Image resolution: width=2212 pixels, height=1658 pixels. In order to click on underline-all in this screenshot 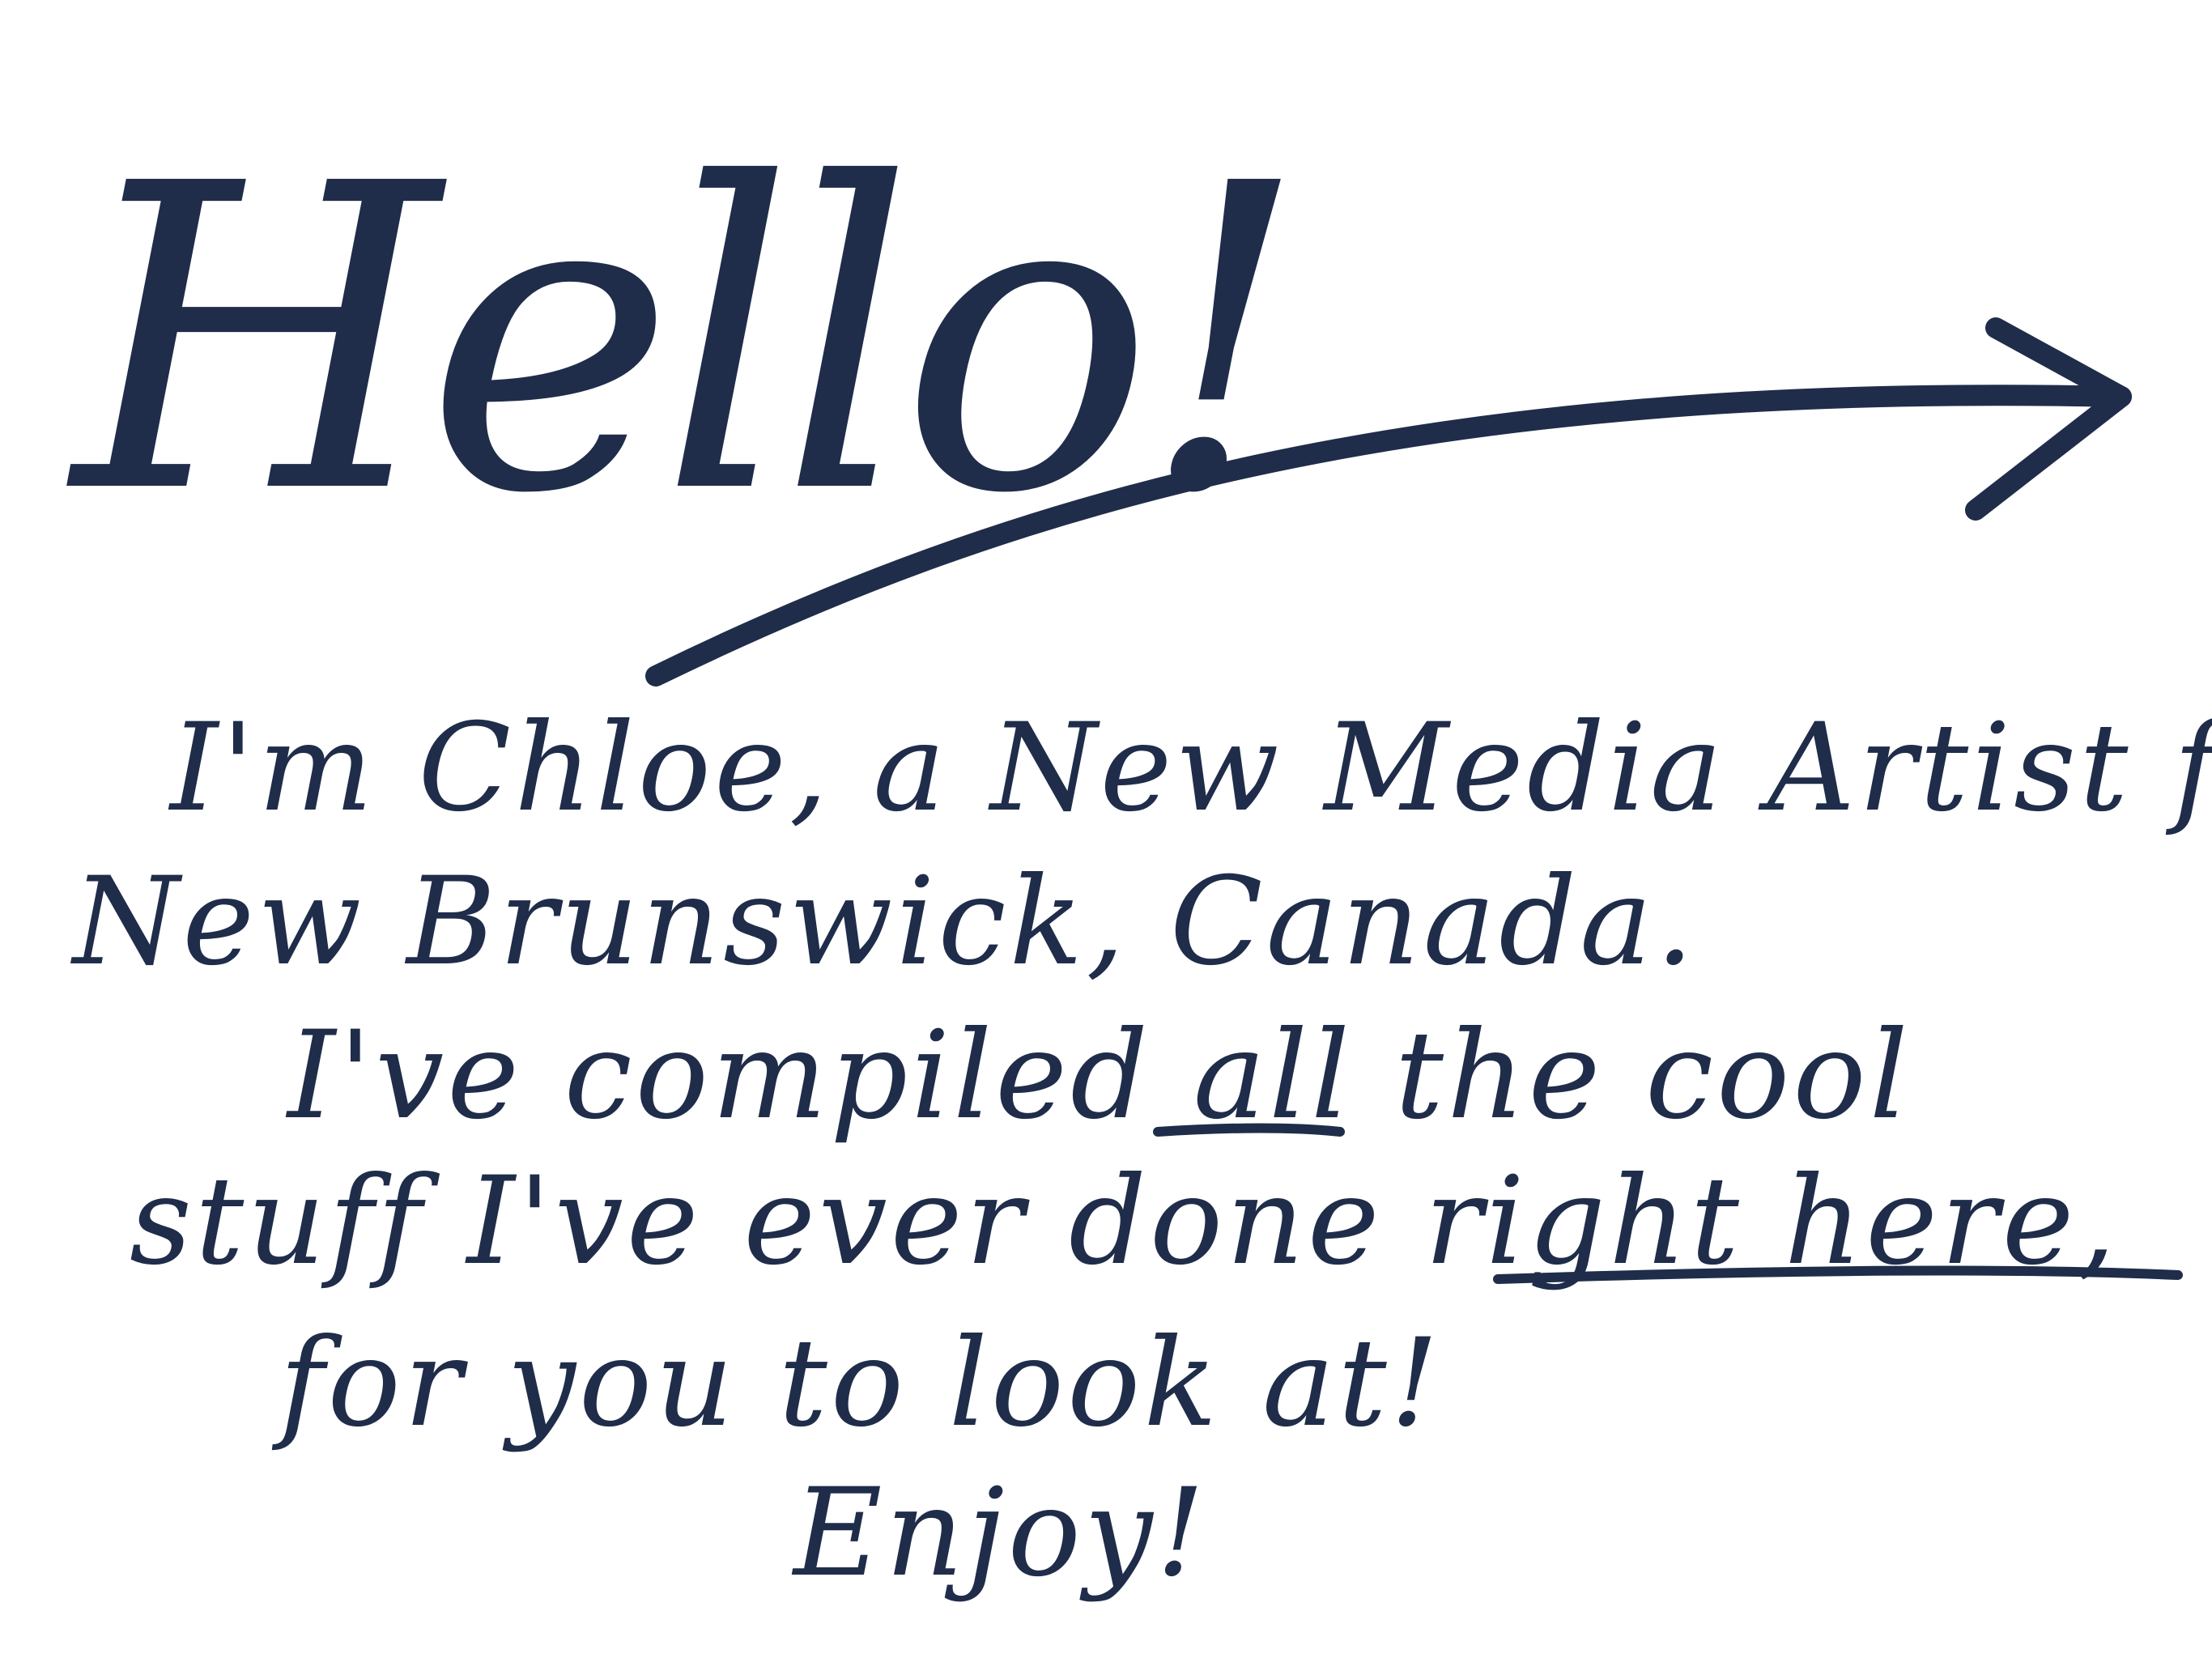, I will do `click(1249, 1130)`.